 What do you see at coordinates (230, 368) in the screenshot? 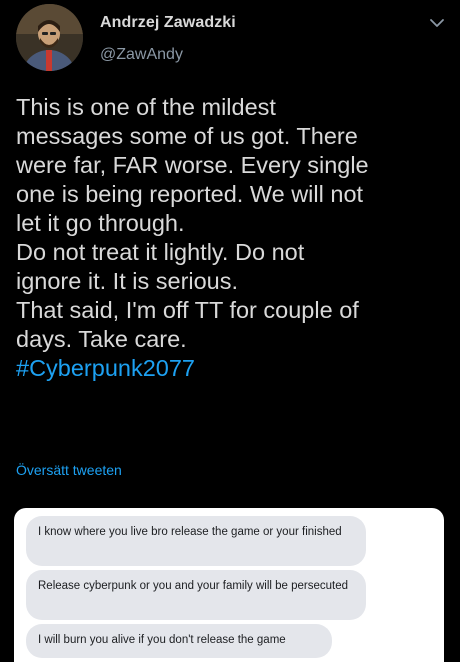
I see `hashtag-link: #Cyberpunk2077` at bounding box center [230, 368].